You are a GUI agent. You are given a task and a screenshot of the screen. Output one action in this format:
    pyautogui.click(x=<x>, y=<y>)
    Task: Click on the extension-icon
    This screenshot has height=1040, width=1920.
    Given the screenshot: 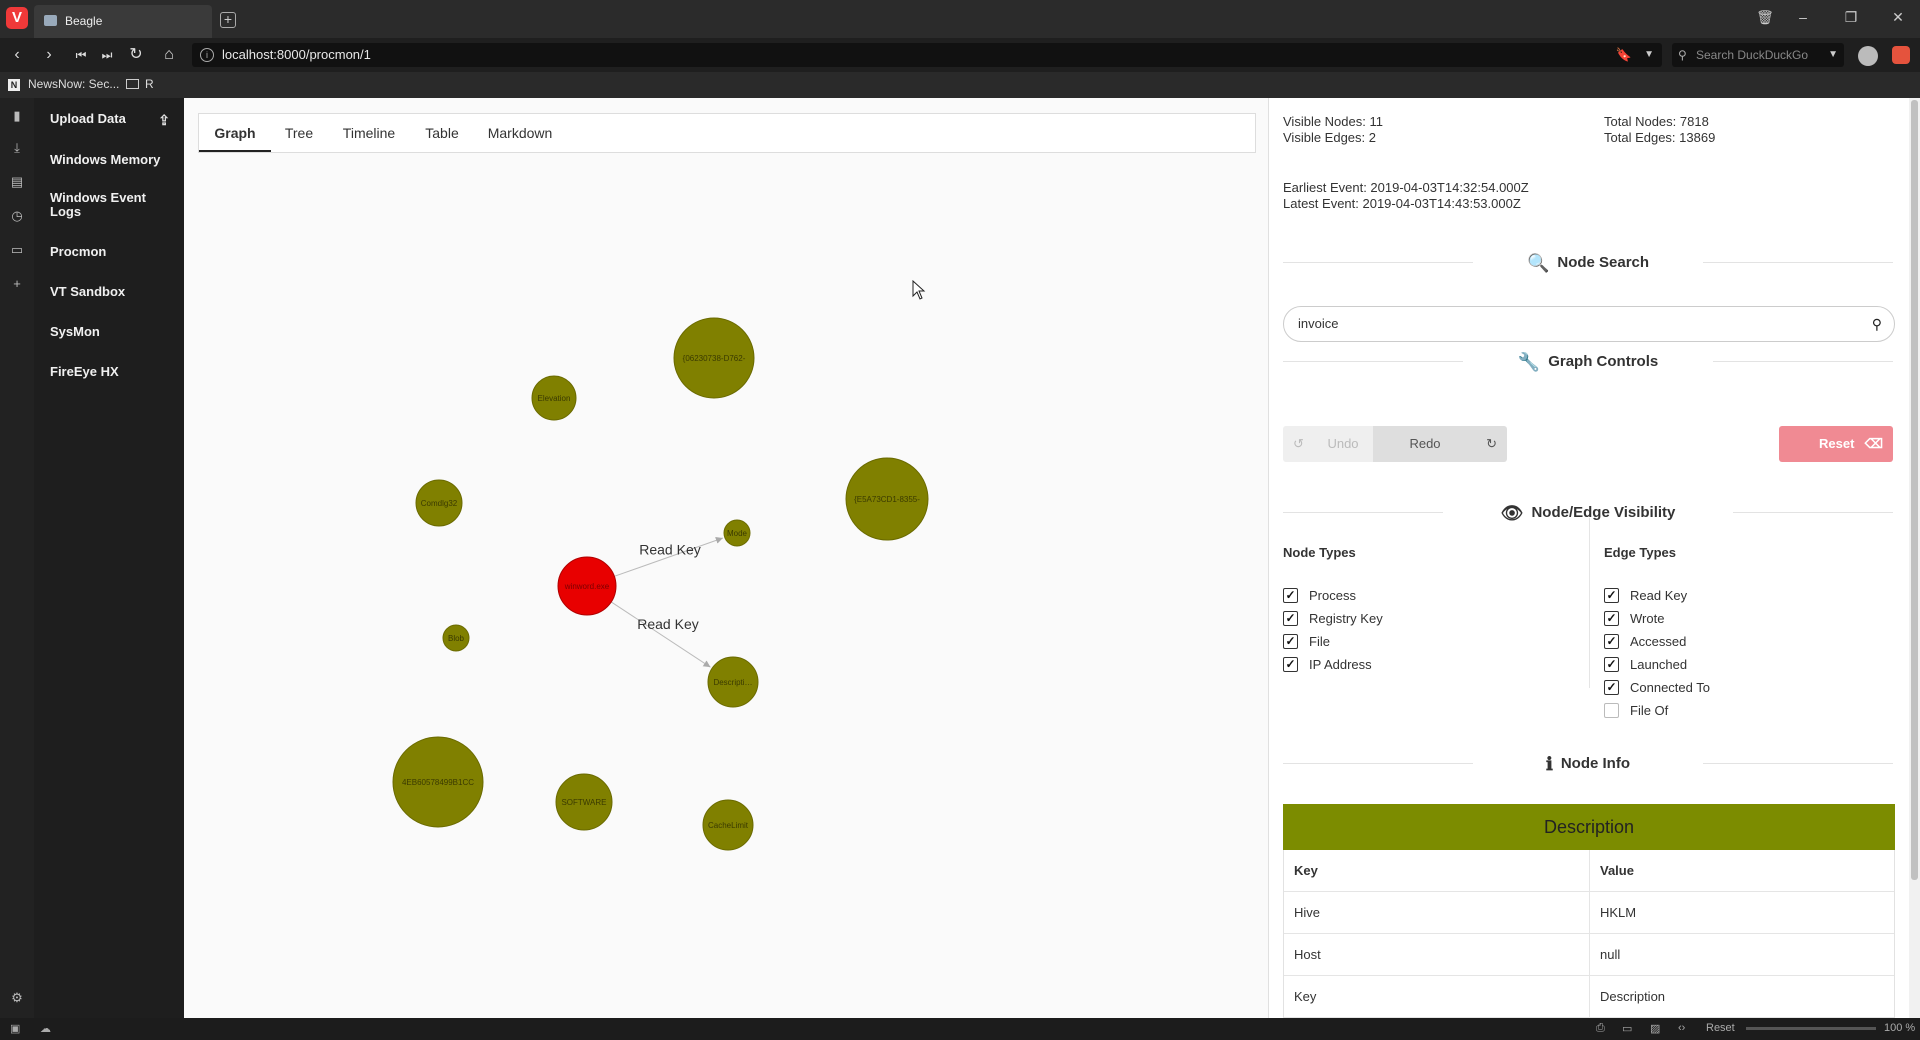 What is the action you would take?
    pyautogui.click(x=1901, y=55)
    